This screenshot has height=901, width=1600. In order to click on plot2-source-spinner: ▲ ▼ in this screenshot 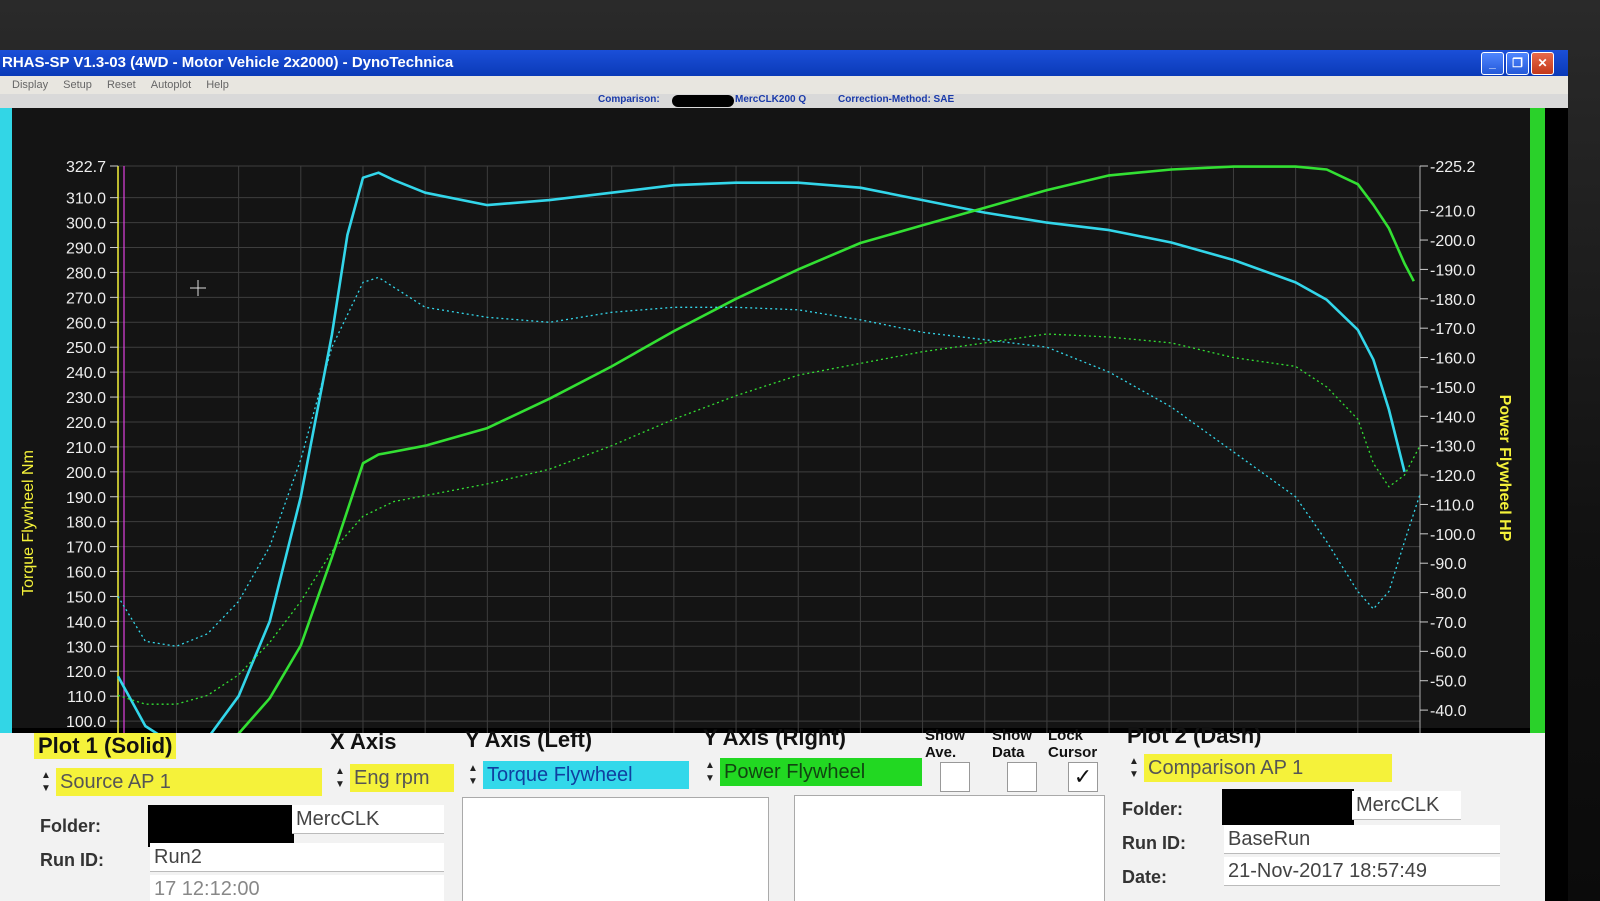, I will do `click(1134, 770)`.